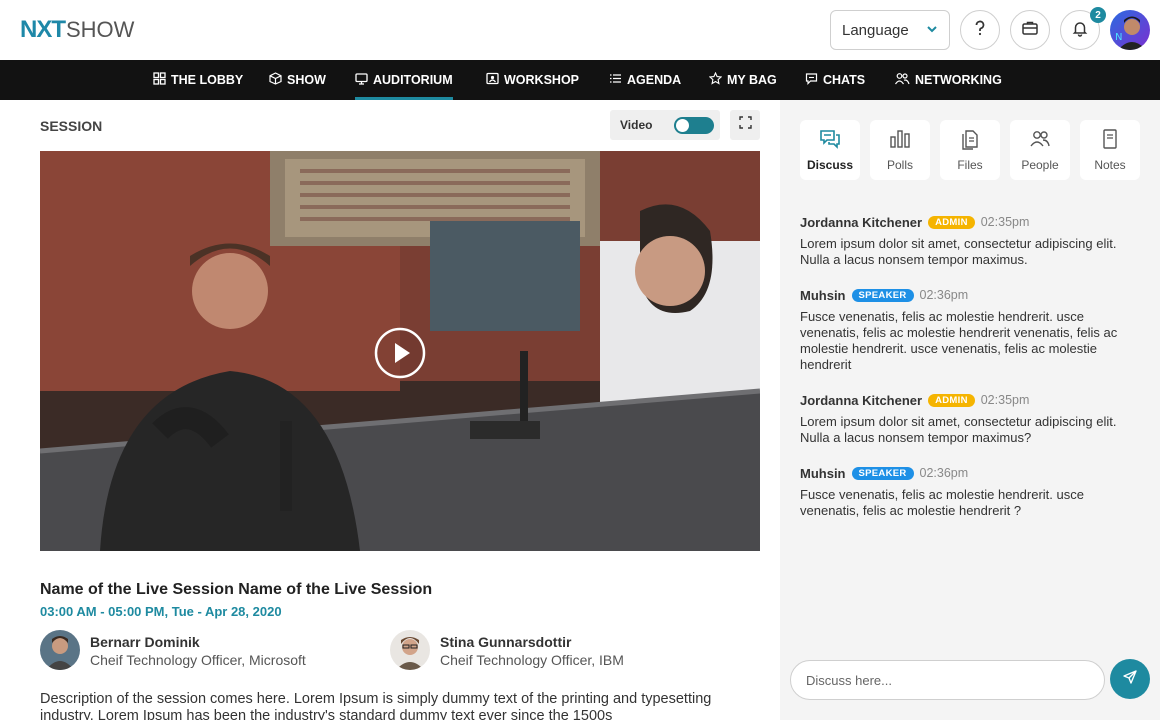 The width and height of the screenshot is (1160, 720). What do you see at coordinates (306, 80) in the screenshot?
I see `nav-label: SHOW` at bounding box center [306, 80].